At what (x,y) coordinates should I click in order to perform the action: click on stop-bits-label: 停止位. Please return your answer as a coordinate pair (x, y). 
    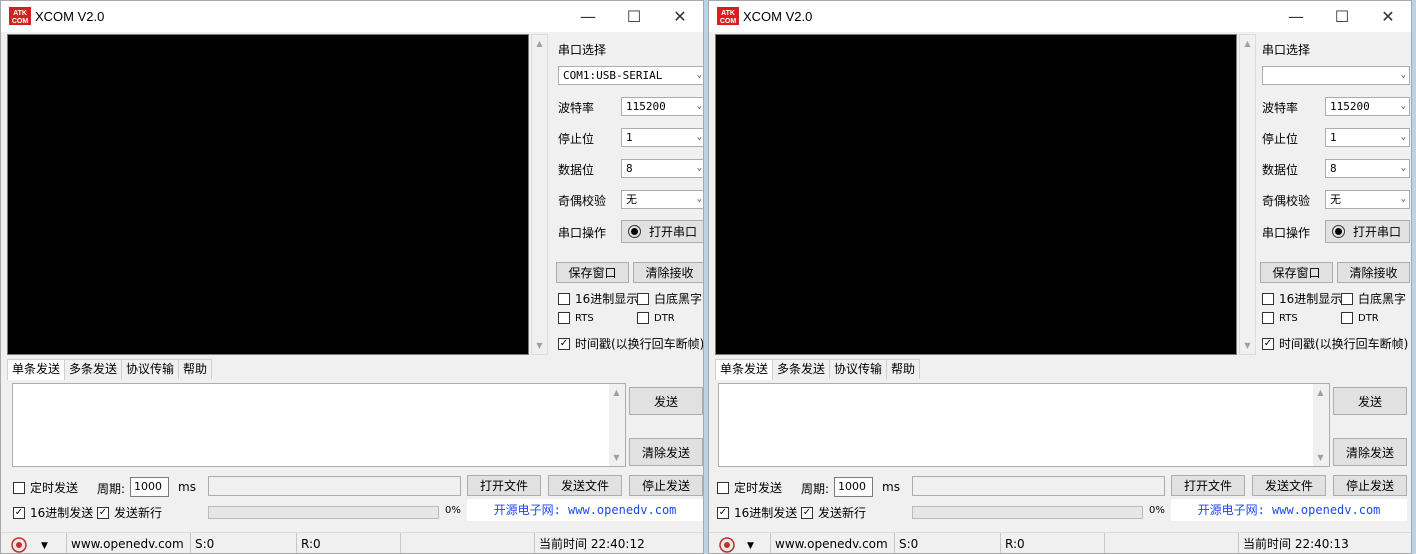
    Looking at the image, I should click on (576, 139).